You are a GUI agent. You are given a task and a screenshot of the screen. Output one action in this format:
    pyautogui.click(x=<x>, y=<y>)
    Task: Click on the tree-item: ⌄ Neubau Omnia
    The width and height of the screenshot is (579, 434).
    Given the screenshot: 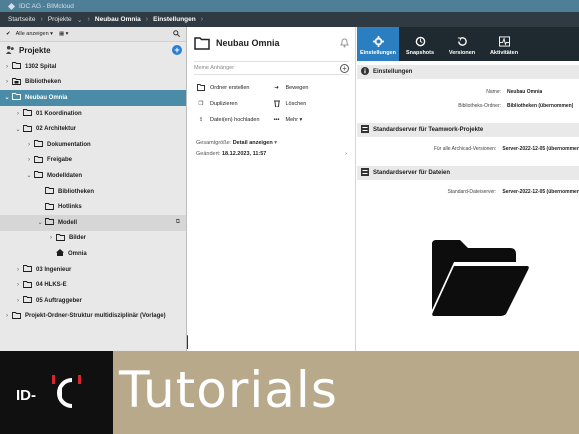 What is the action you would take?
    pyautogui.click(x=93, y=98)
    